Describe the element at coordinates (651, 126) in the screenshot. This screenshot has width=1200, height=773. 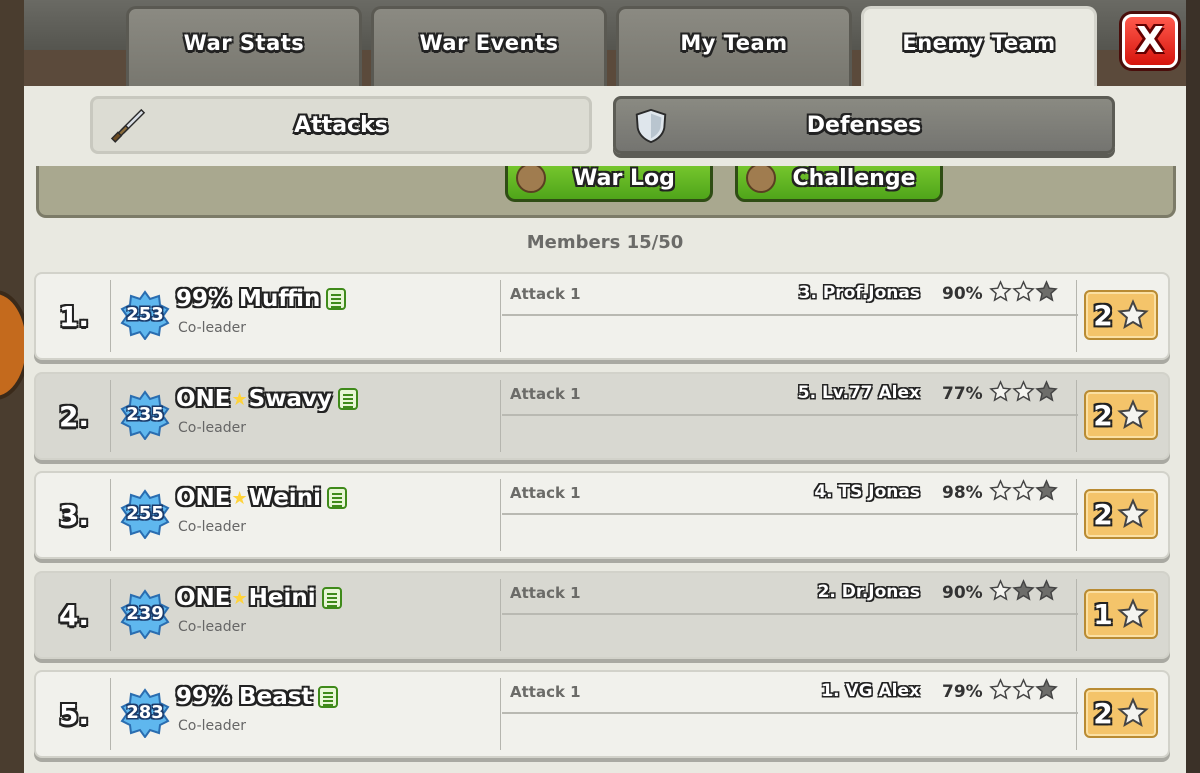
I see `shield-icon` at that location.